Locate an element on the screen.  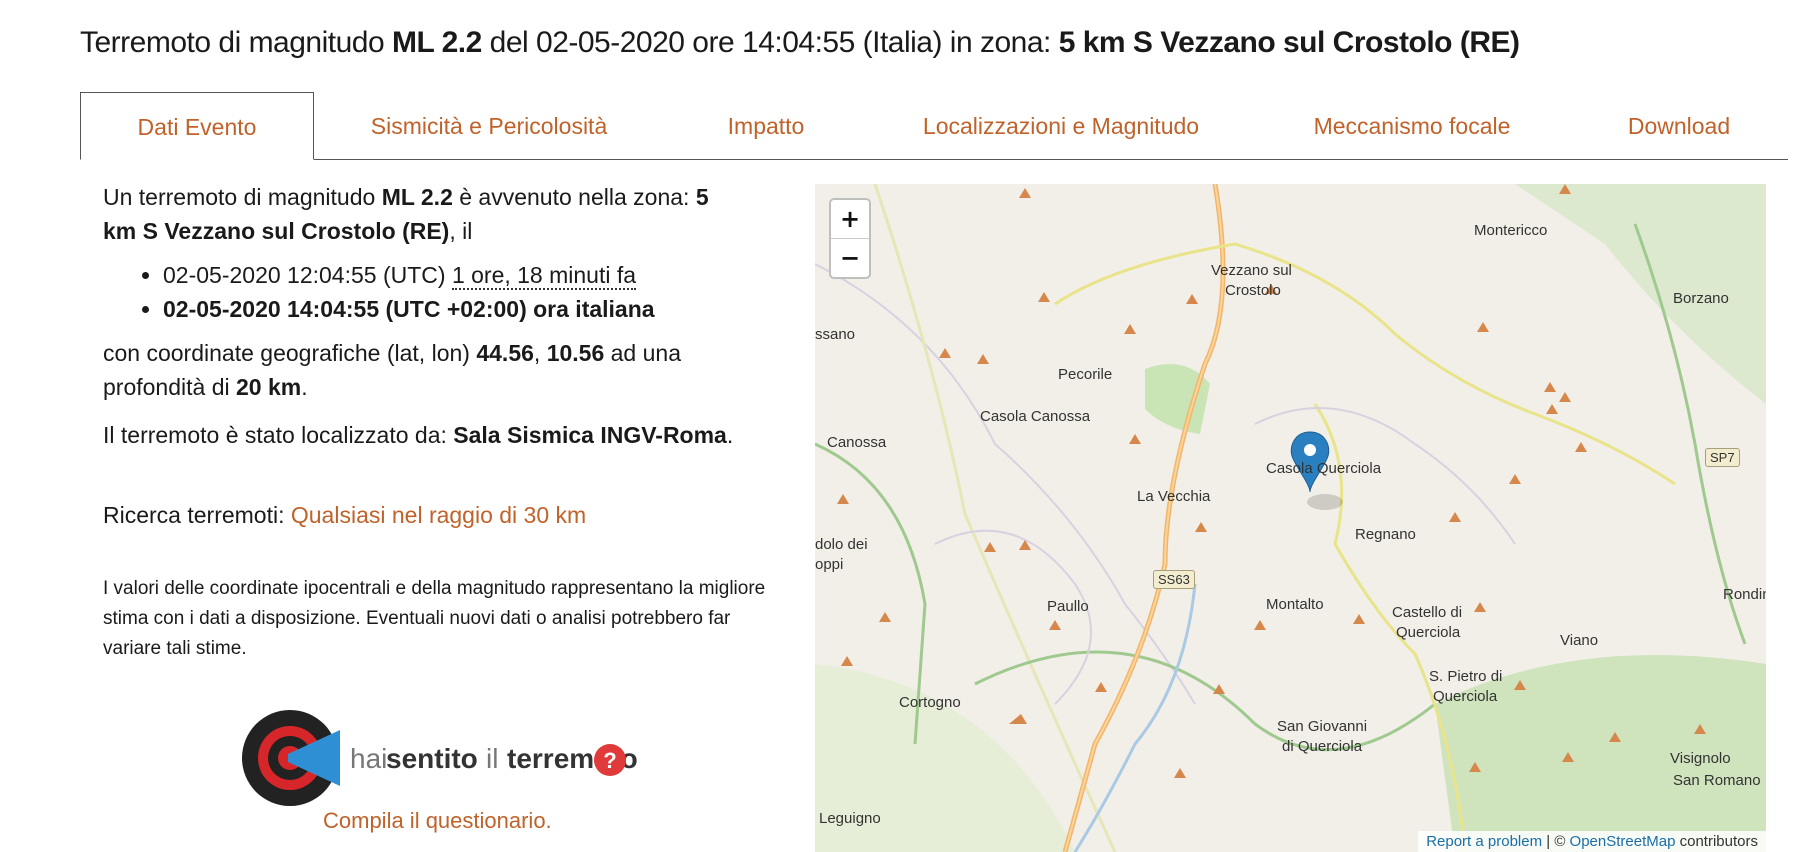
map-label: Montericco is located at coordinates (1511, 230).